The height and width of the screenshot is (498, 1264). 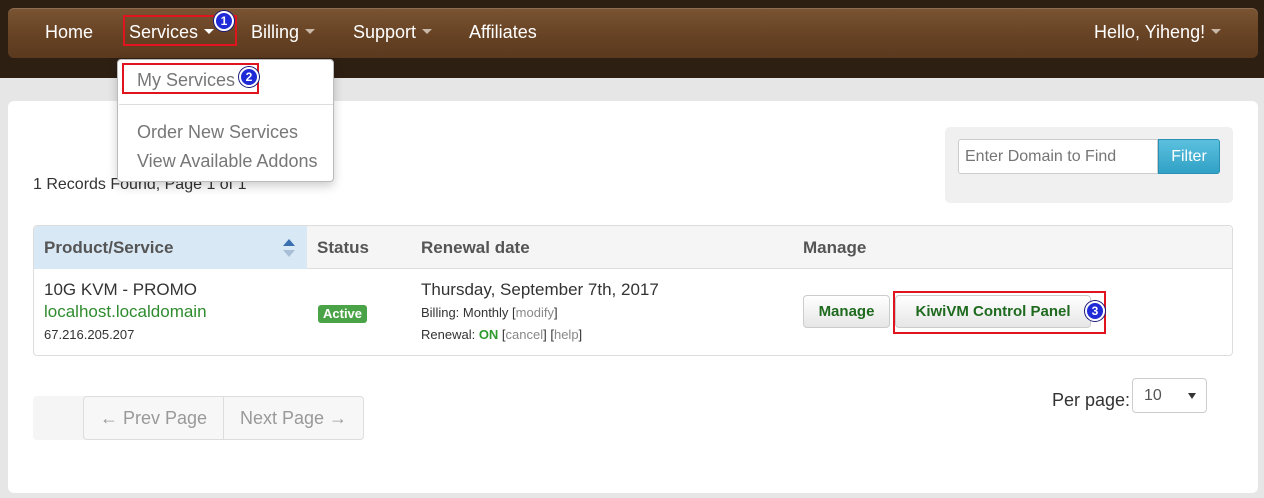 I want to click on nav-home-label: Home, so click(x=69, y=32).